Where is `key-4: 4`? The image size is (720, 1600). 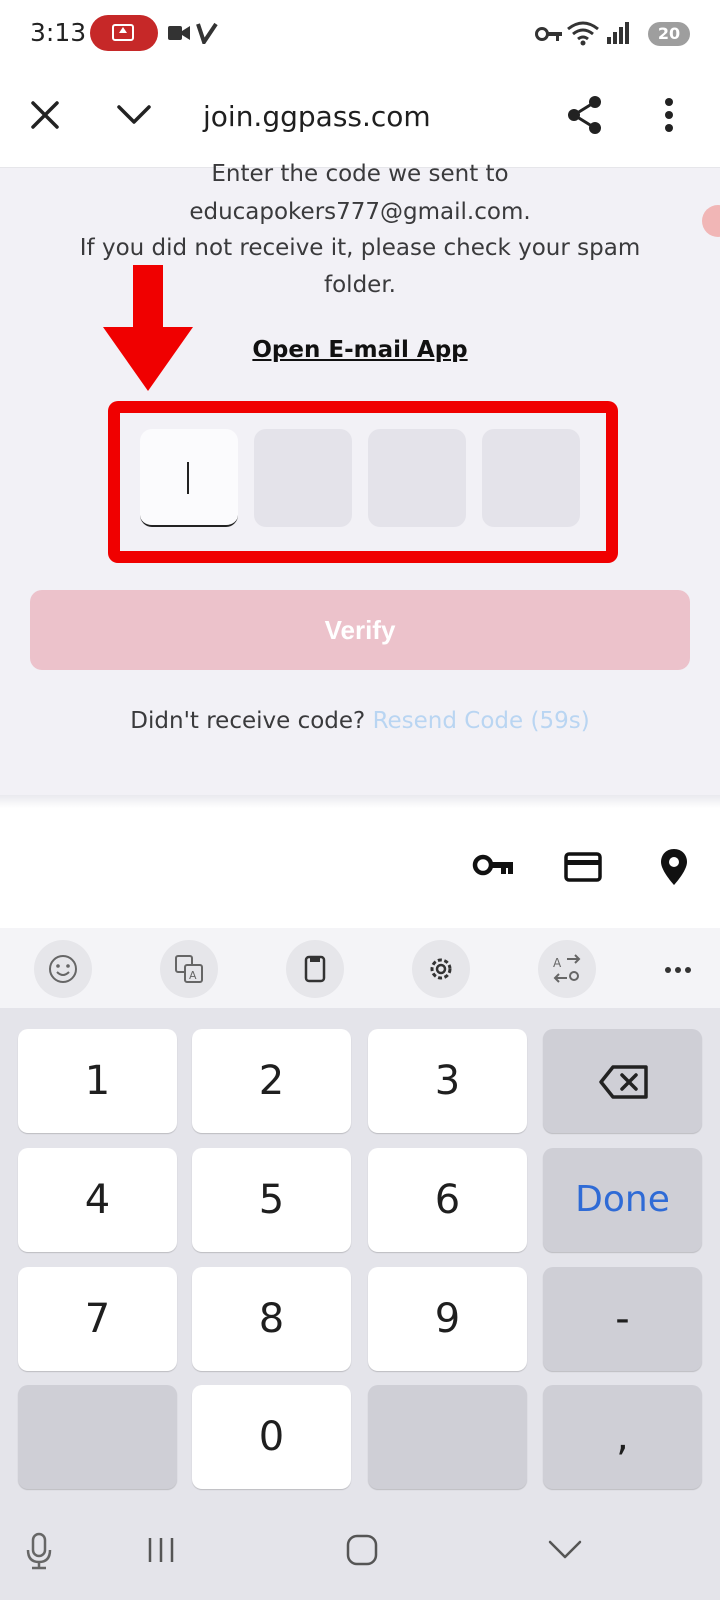
key-4: 4 is located at coordinates (97, 1200).